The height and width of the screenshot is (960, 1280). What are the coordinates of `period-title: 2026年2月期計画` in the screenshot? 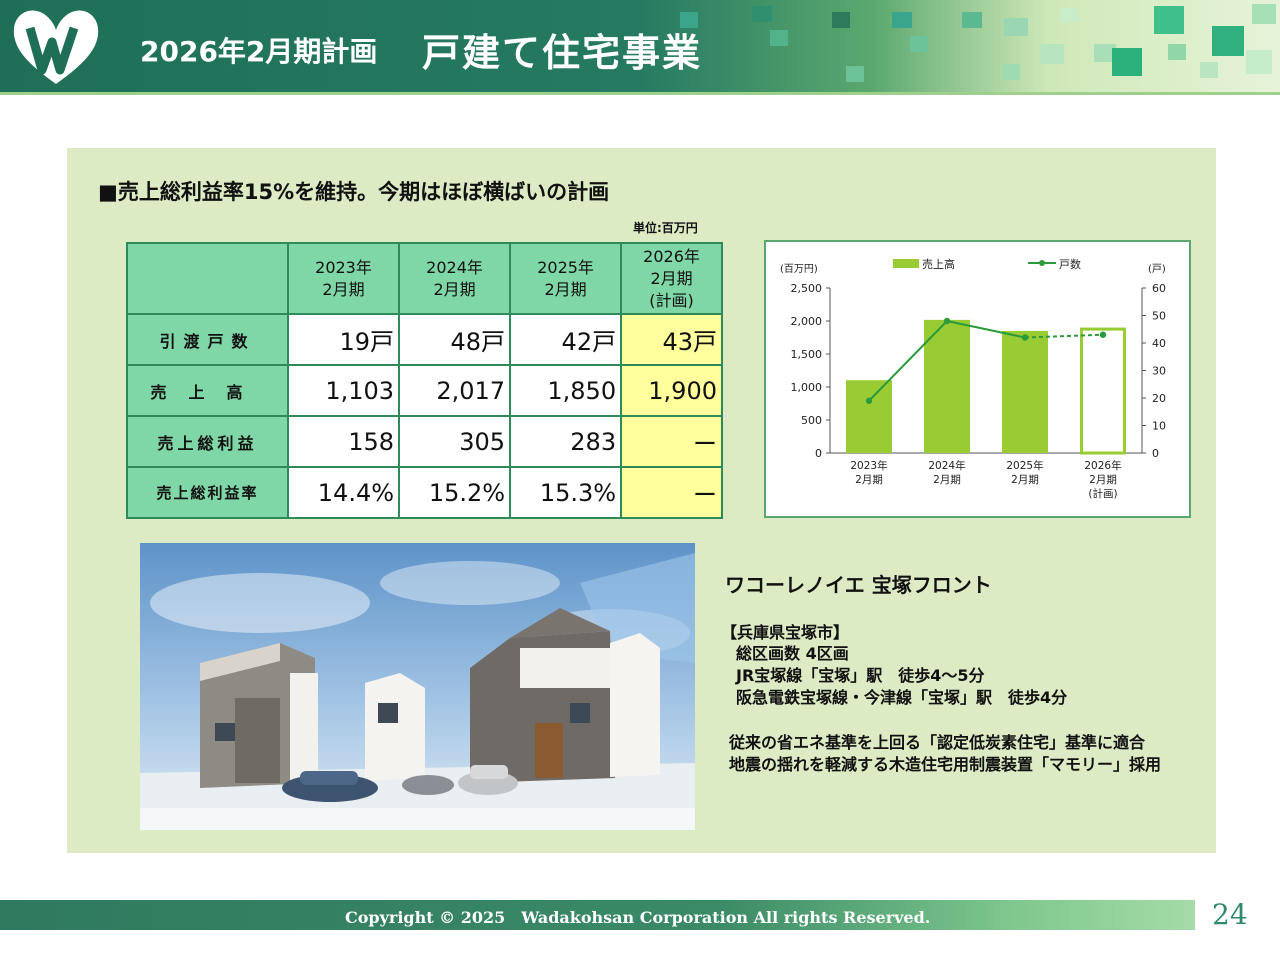 It's located at (259, 51).